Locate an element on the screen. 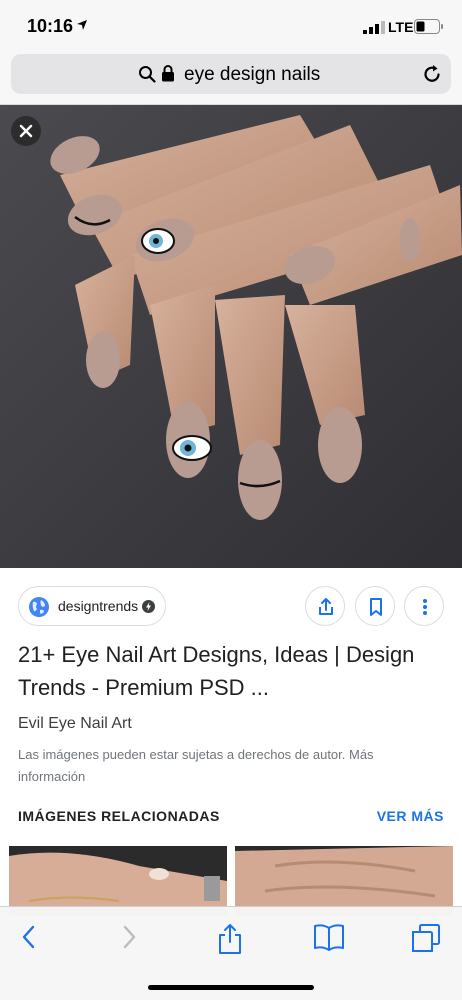  reload-icon is located at coordinates (432, 74).